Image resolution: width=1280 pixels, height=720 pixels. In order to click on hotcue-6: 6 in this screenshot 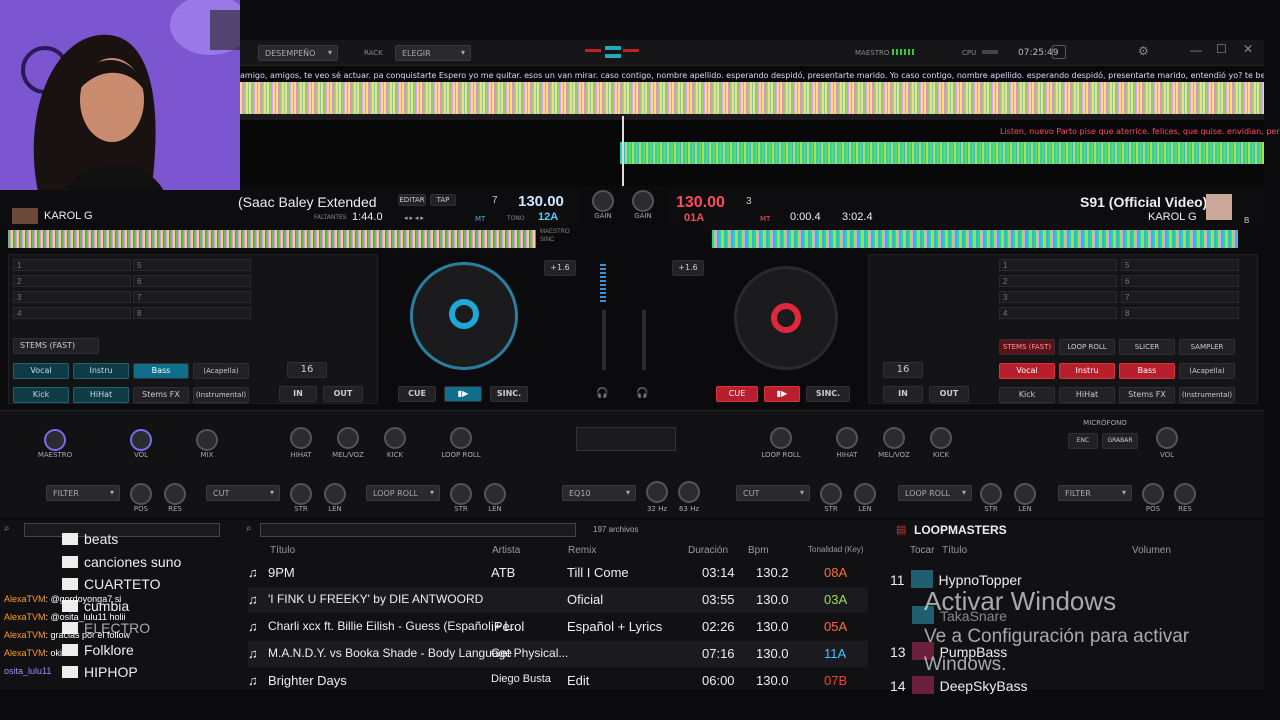, I will do `click(192, 281)`.